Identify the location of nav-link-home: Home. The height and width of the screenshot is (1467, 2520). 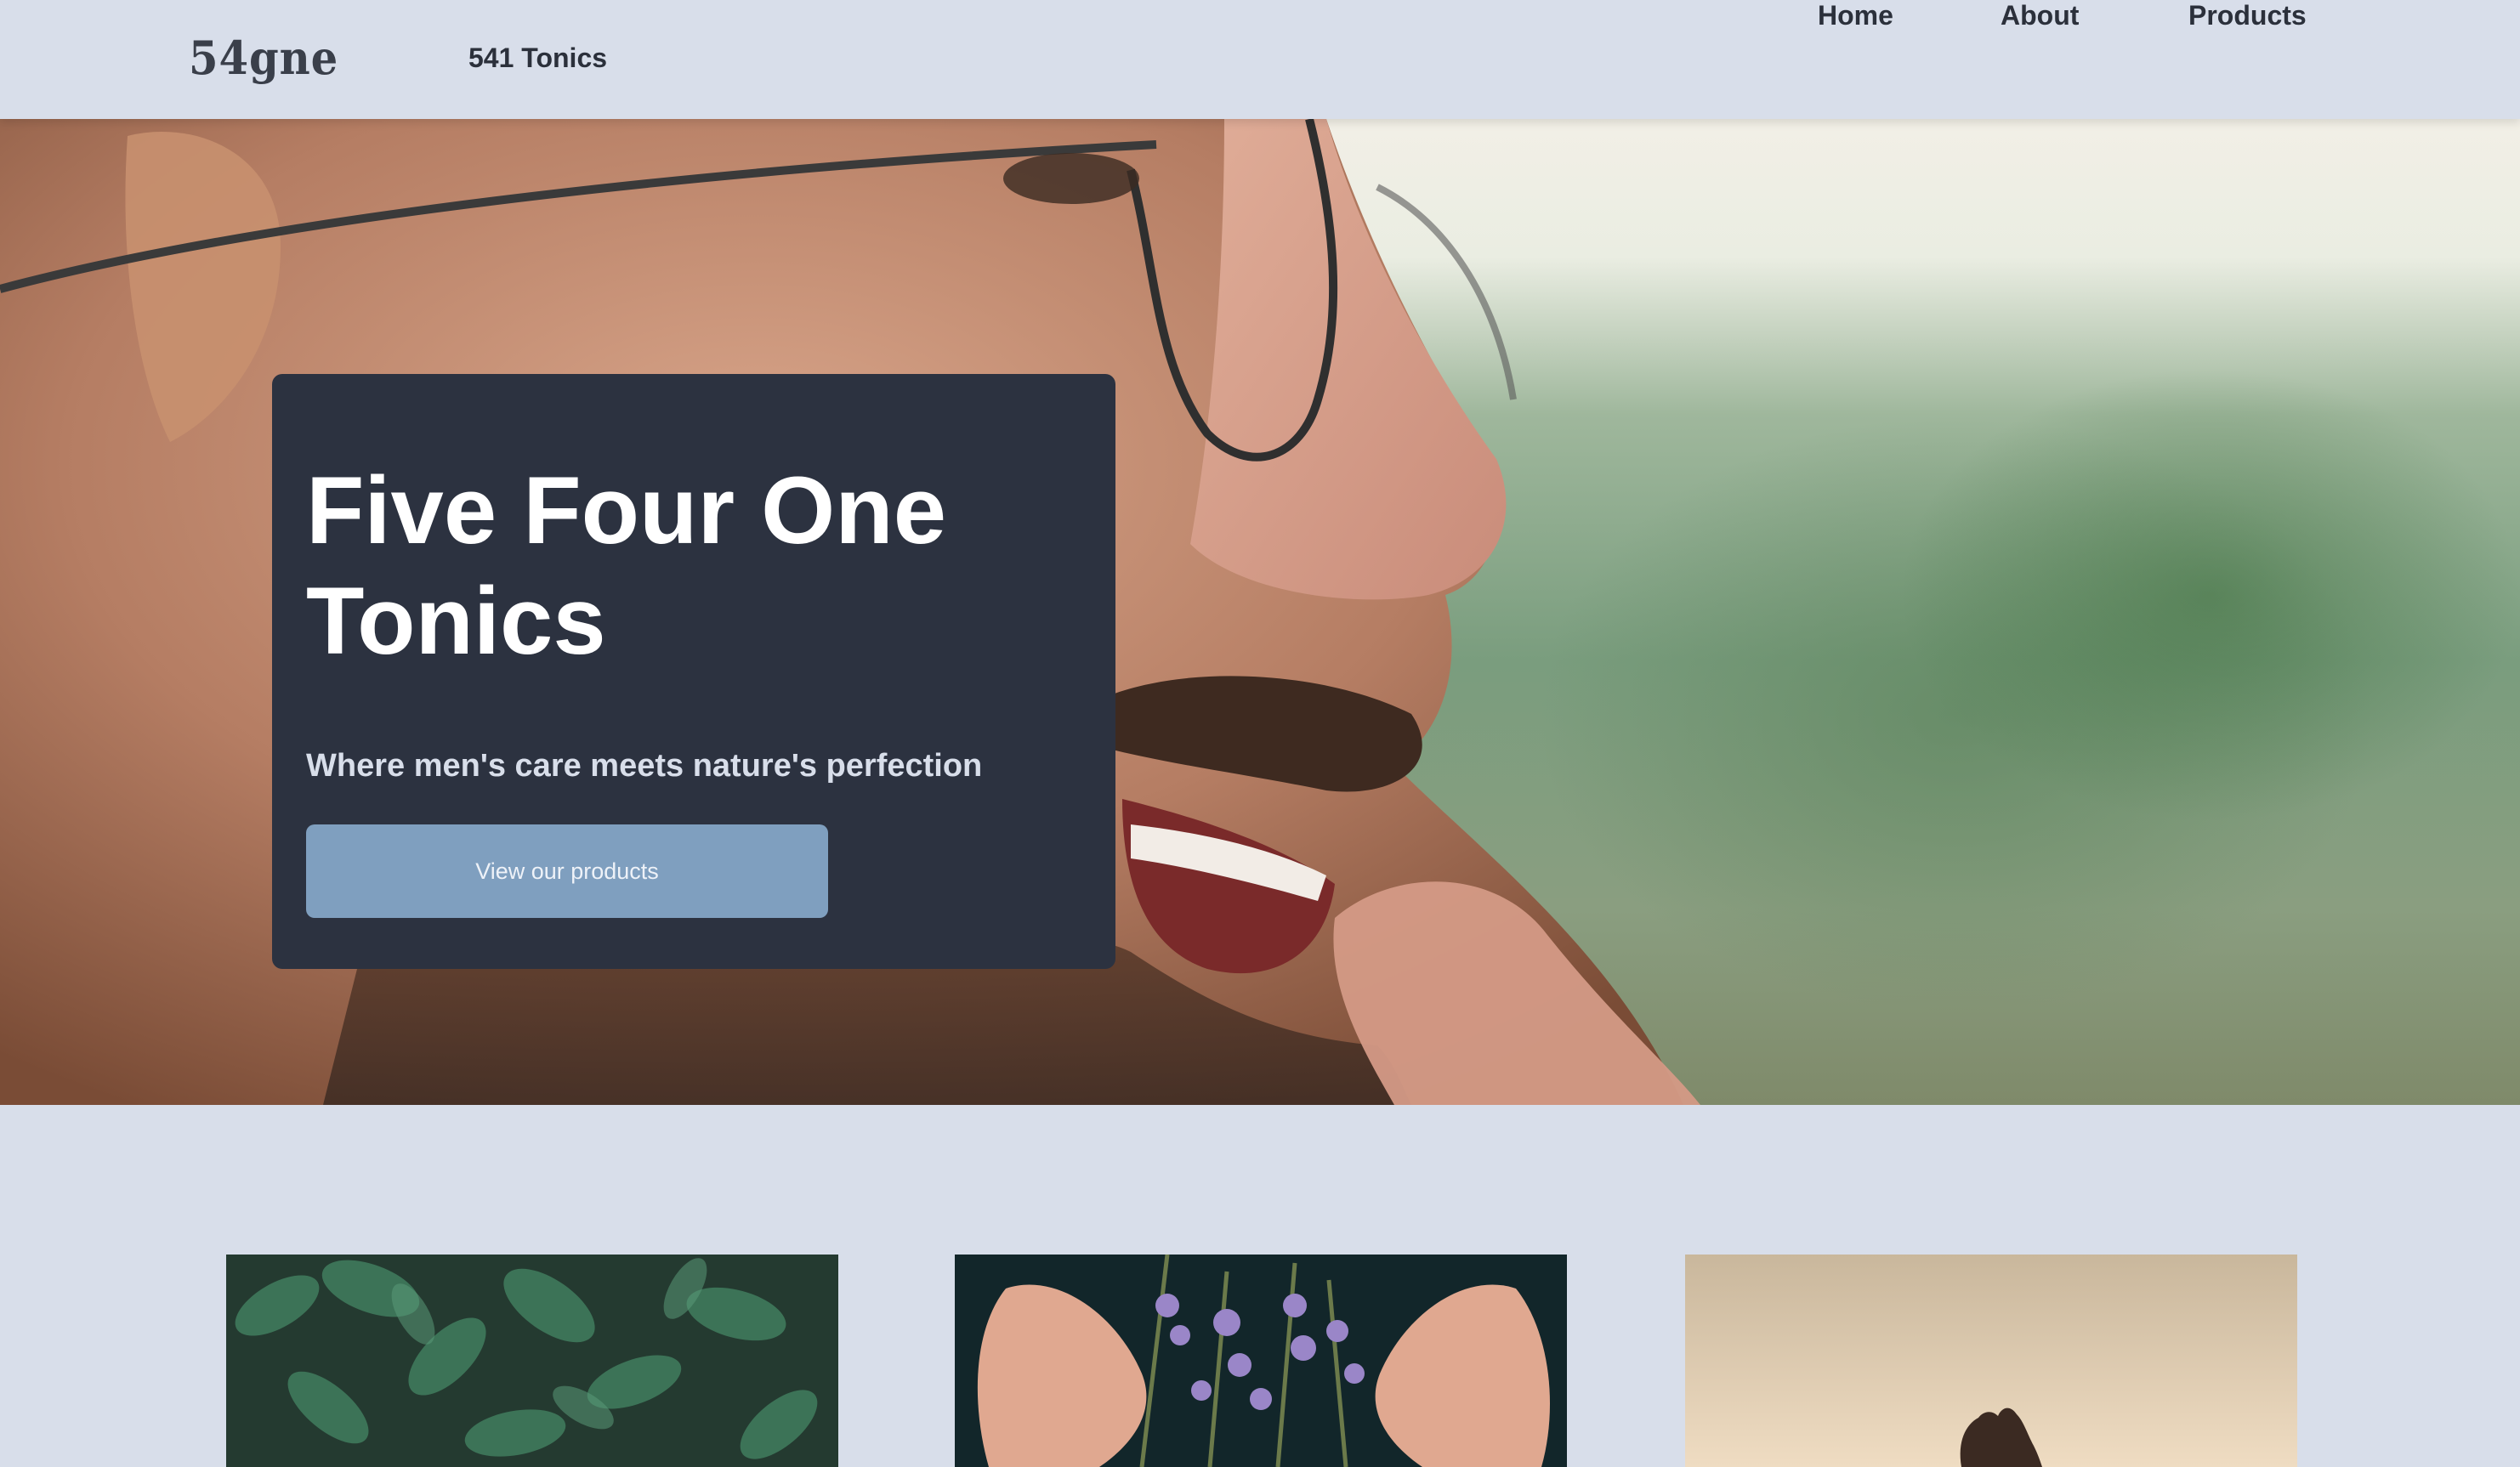
(1856, 16).